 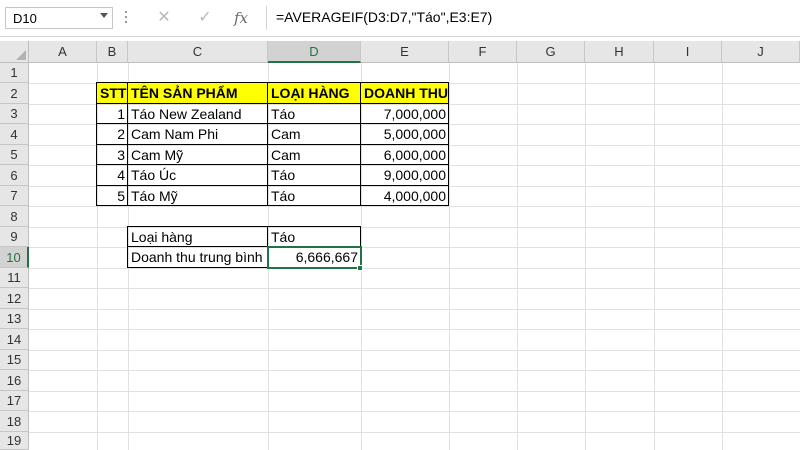 I want to click on row-header-2: 2, so click(x=14, y=93).